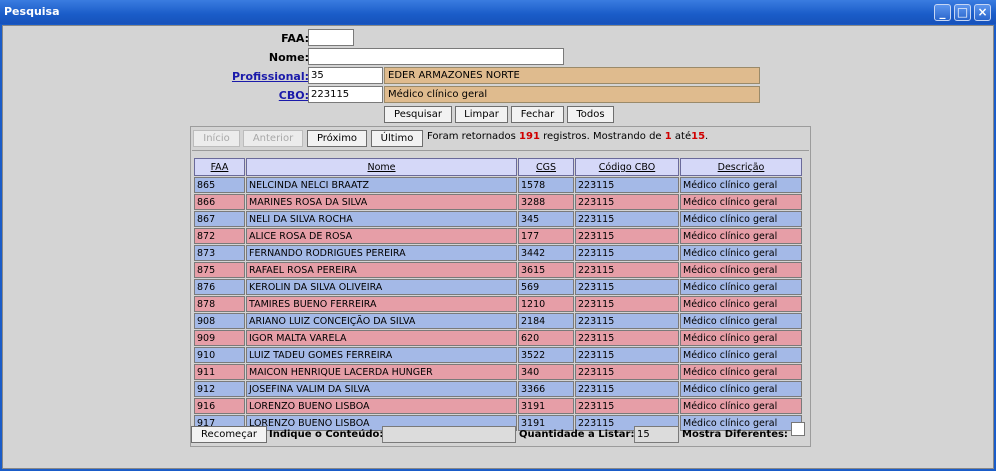 Image resolution: width=996 pixels, height=471 pixels. I want to click on cell-nome: FERNANDO RODRIGUES PEREIRA, so click(381, 253).